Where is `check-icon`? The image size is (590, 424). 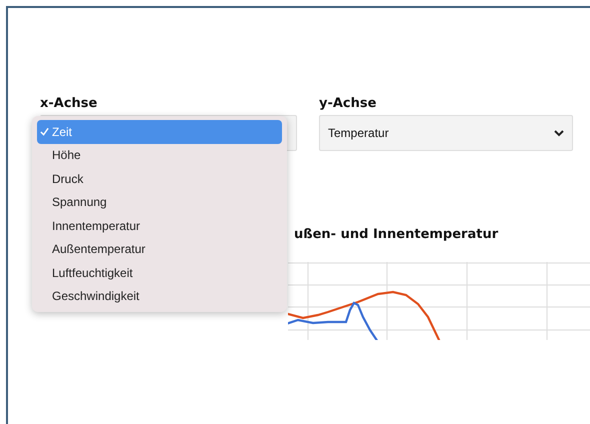
check-icon is located at coordinates (44, 131).